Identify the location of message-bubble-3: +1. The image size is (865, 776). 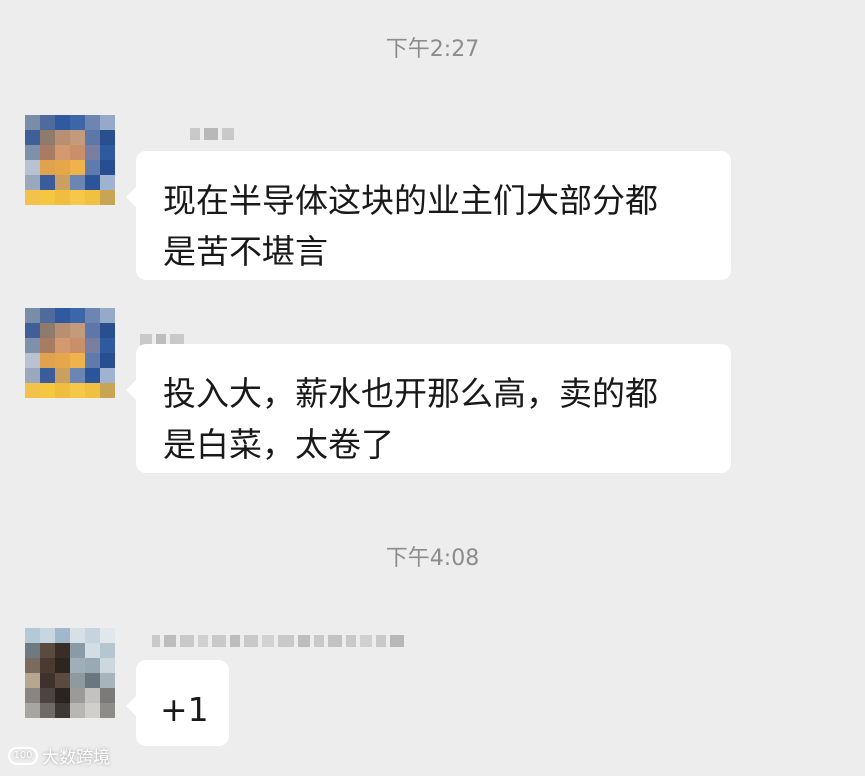
(177, 703).